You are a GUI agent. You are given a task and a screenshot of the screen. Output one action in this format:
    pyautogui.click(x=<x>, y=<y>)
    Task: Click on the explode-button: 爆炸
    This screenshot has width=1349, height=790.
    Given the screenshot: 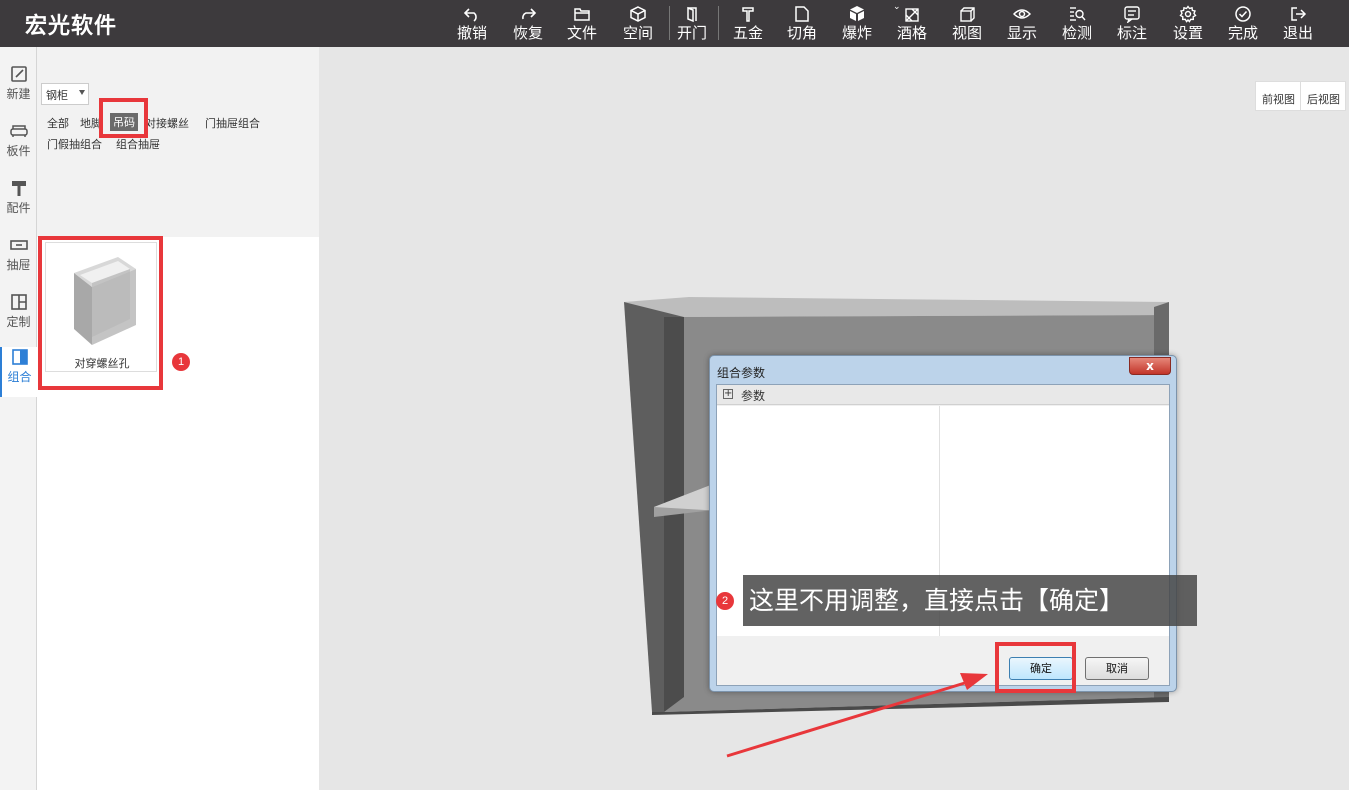 What is the action you would take?
    pyautogui.click(x=857, y=24)
    